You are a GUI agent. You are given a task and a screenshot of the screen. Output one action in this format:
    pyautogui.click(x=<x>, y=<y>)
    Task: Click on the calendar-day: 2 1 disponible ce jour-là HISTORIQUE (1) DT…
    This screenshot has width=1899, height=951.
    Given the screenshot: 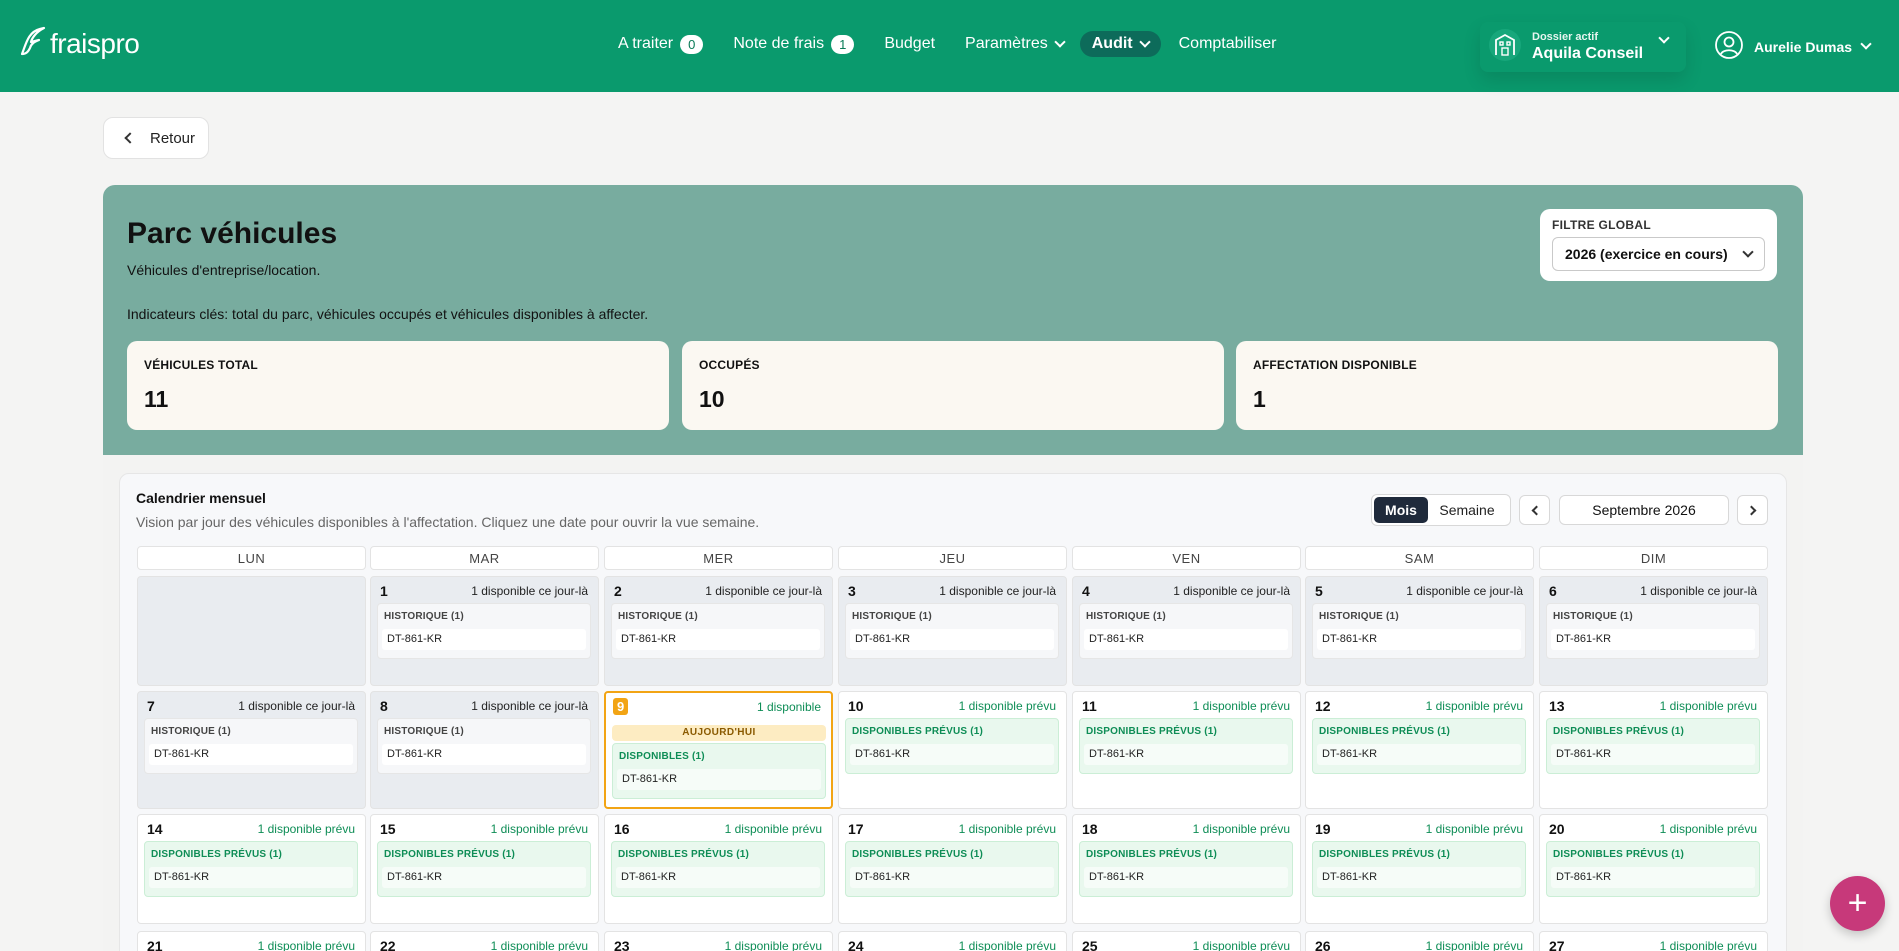 What is the action you would take?
    pyautogui.click(x=718, y=631)
    